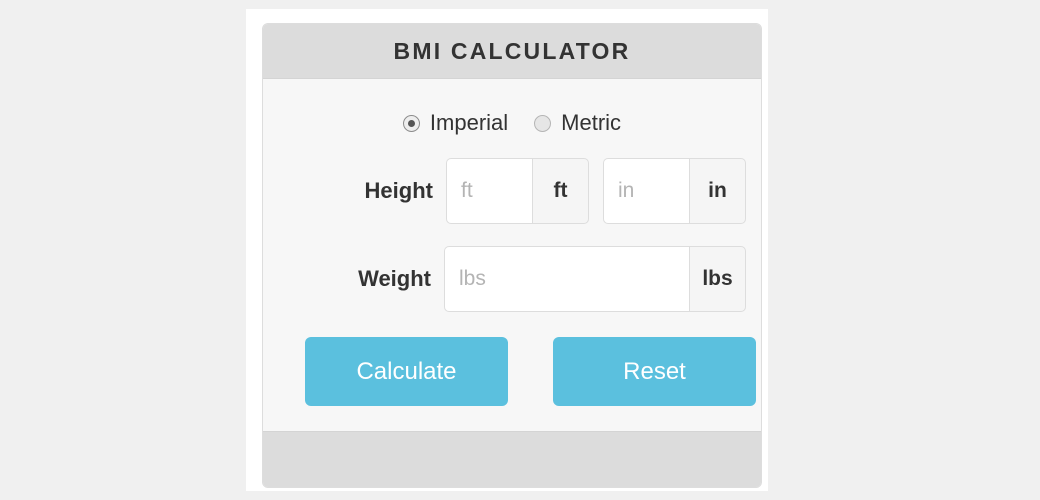  What do you see at coordinates (654, 371) in the screenshot?
I see `reset-button: Reset` at bounding box center [654, 371].